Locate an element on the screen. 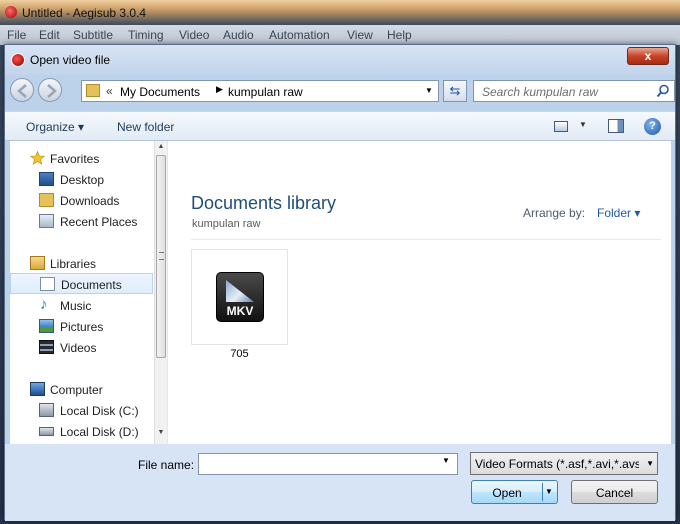  nav-item-documents: Documents is located at coordinates (81, 283).